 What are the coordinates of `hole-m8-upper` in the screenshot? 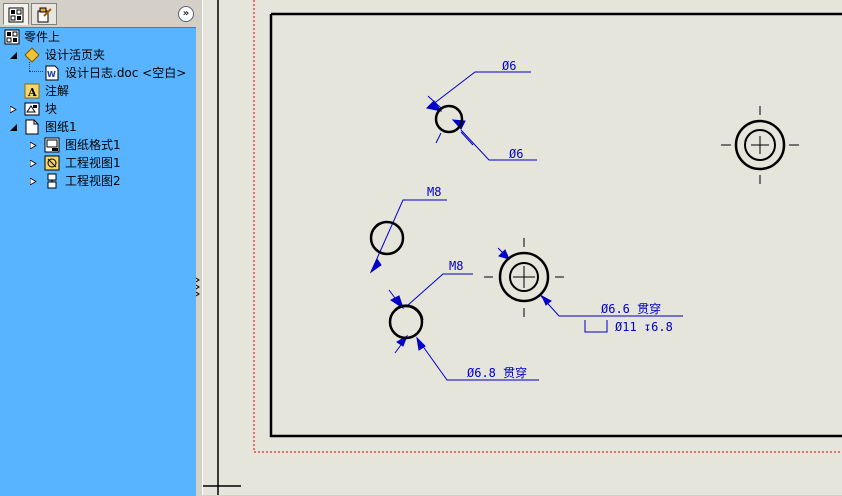 It's located at (387, 238).